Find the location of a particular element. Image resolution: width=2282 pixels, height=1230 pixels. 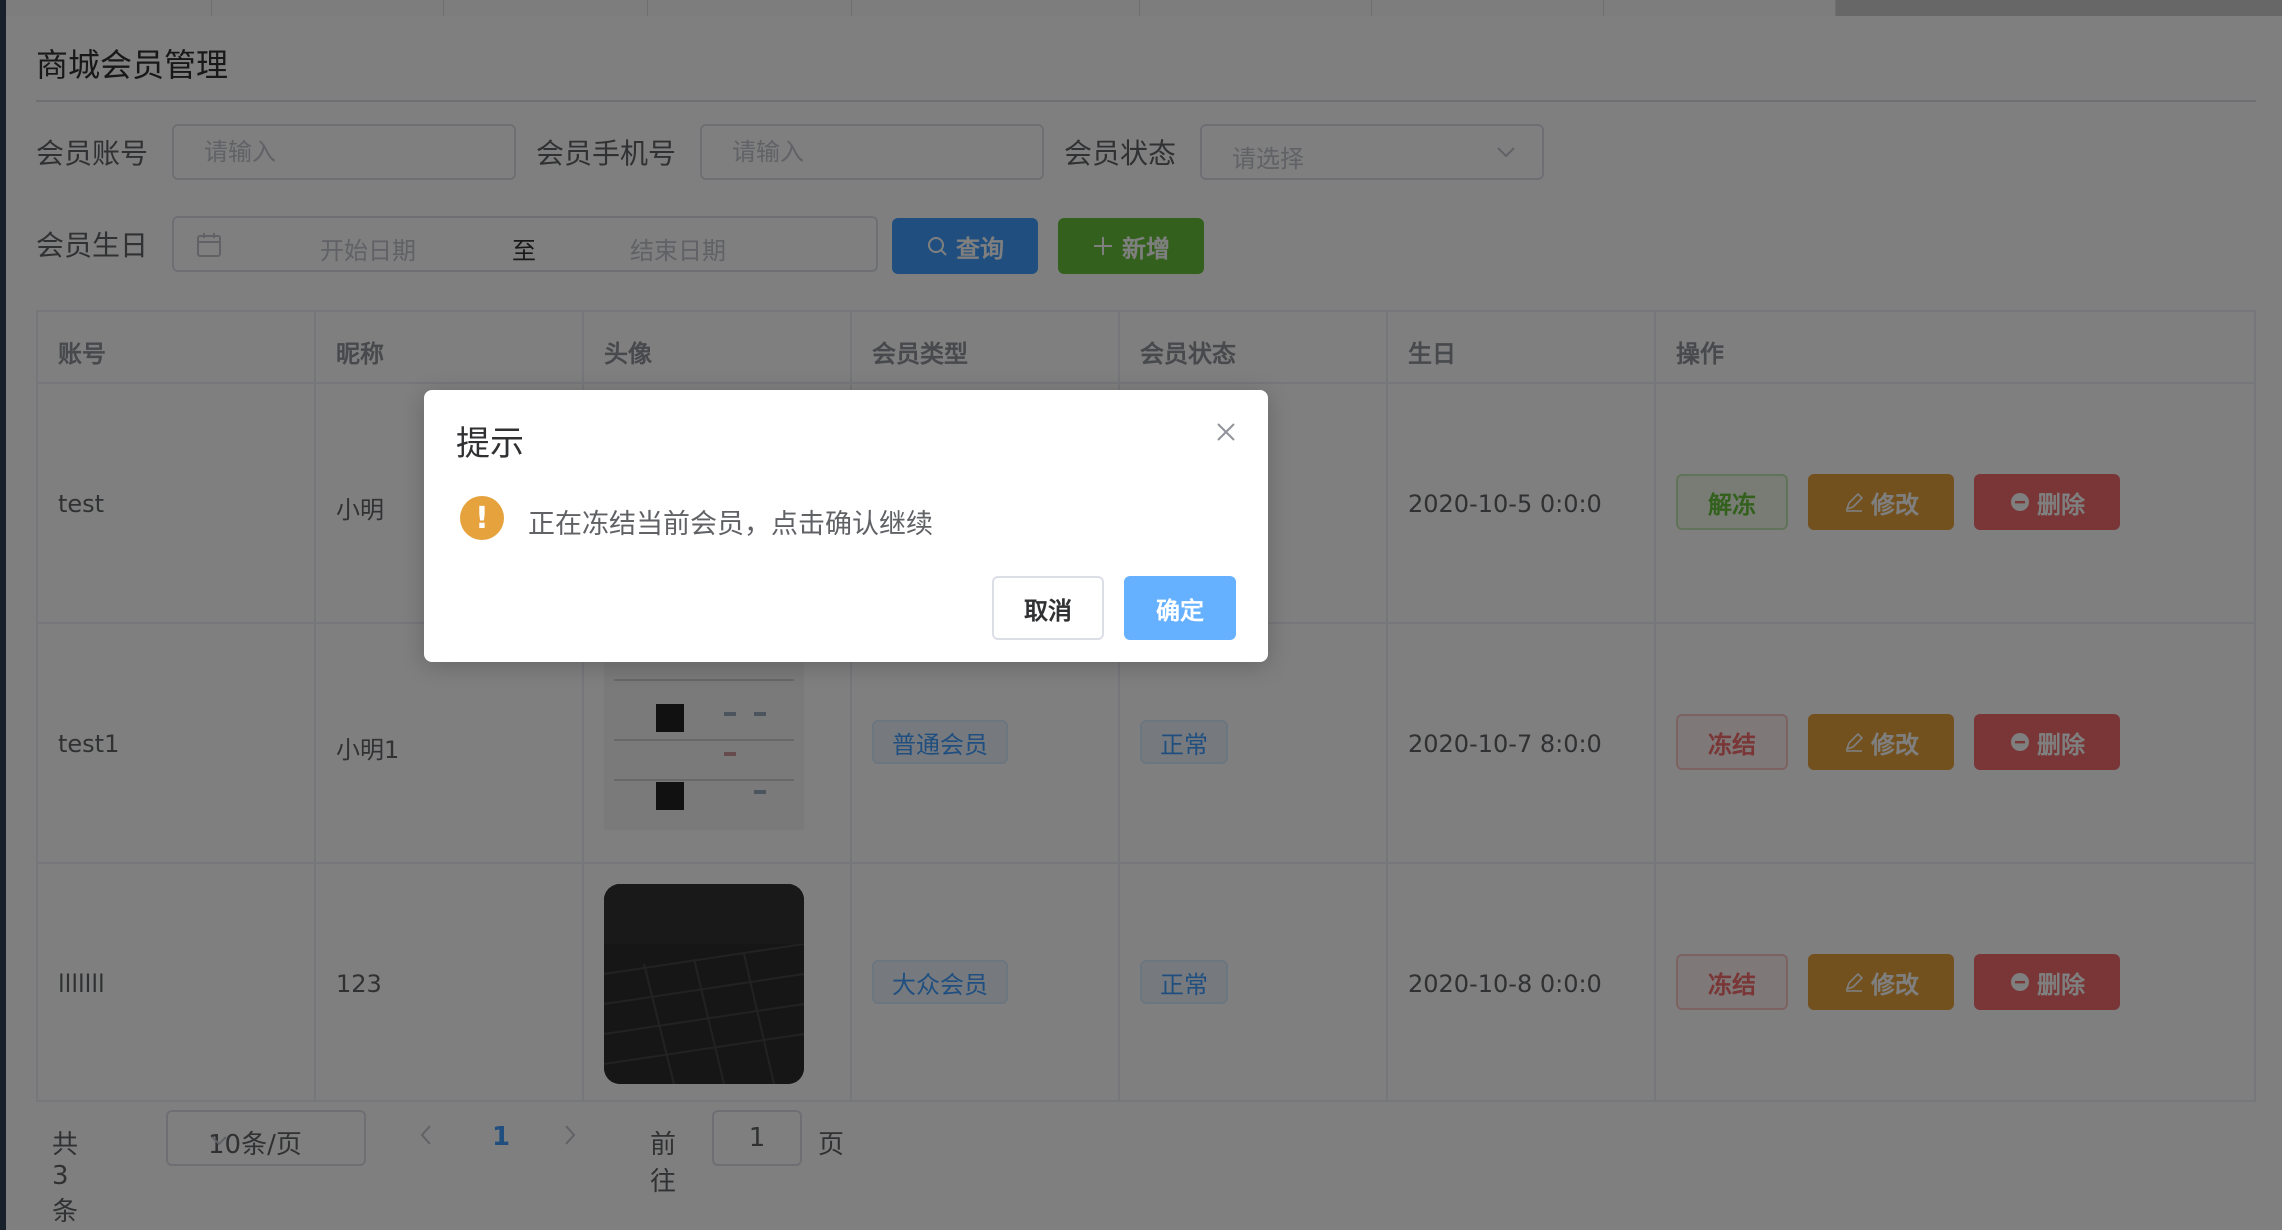

cancel-button: 取消 is located at coordinates (1048, 608).